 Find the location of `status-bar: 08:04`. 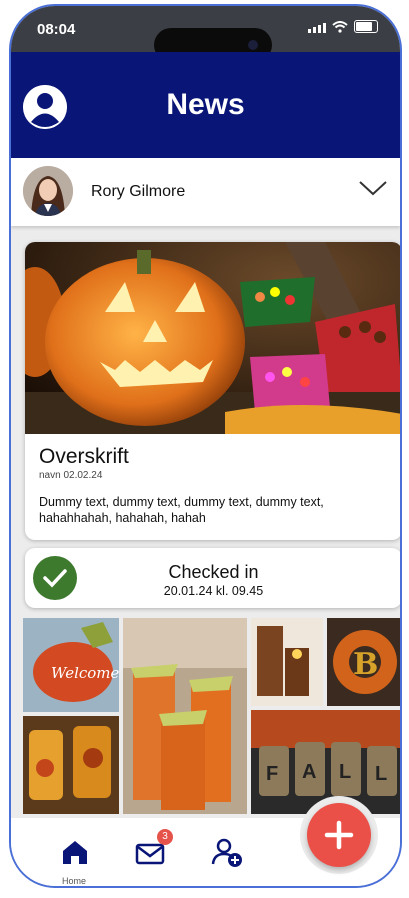

status-bar: 08:04 is located at coordinates (205, 34).